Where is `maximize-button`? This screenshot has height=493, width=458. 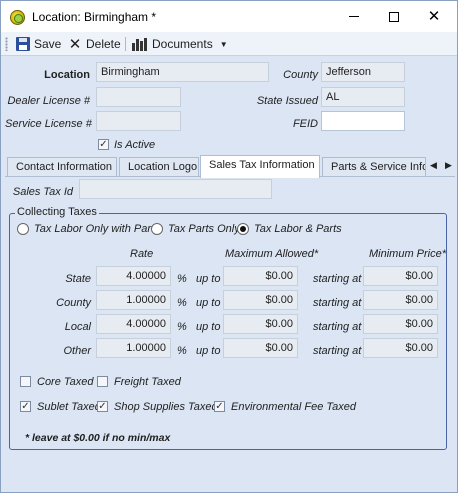 maximize-button is located at coordinates (394, 16).